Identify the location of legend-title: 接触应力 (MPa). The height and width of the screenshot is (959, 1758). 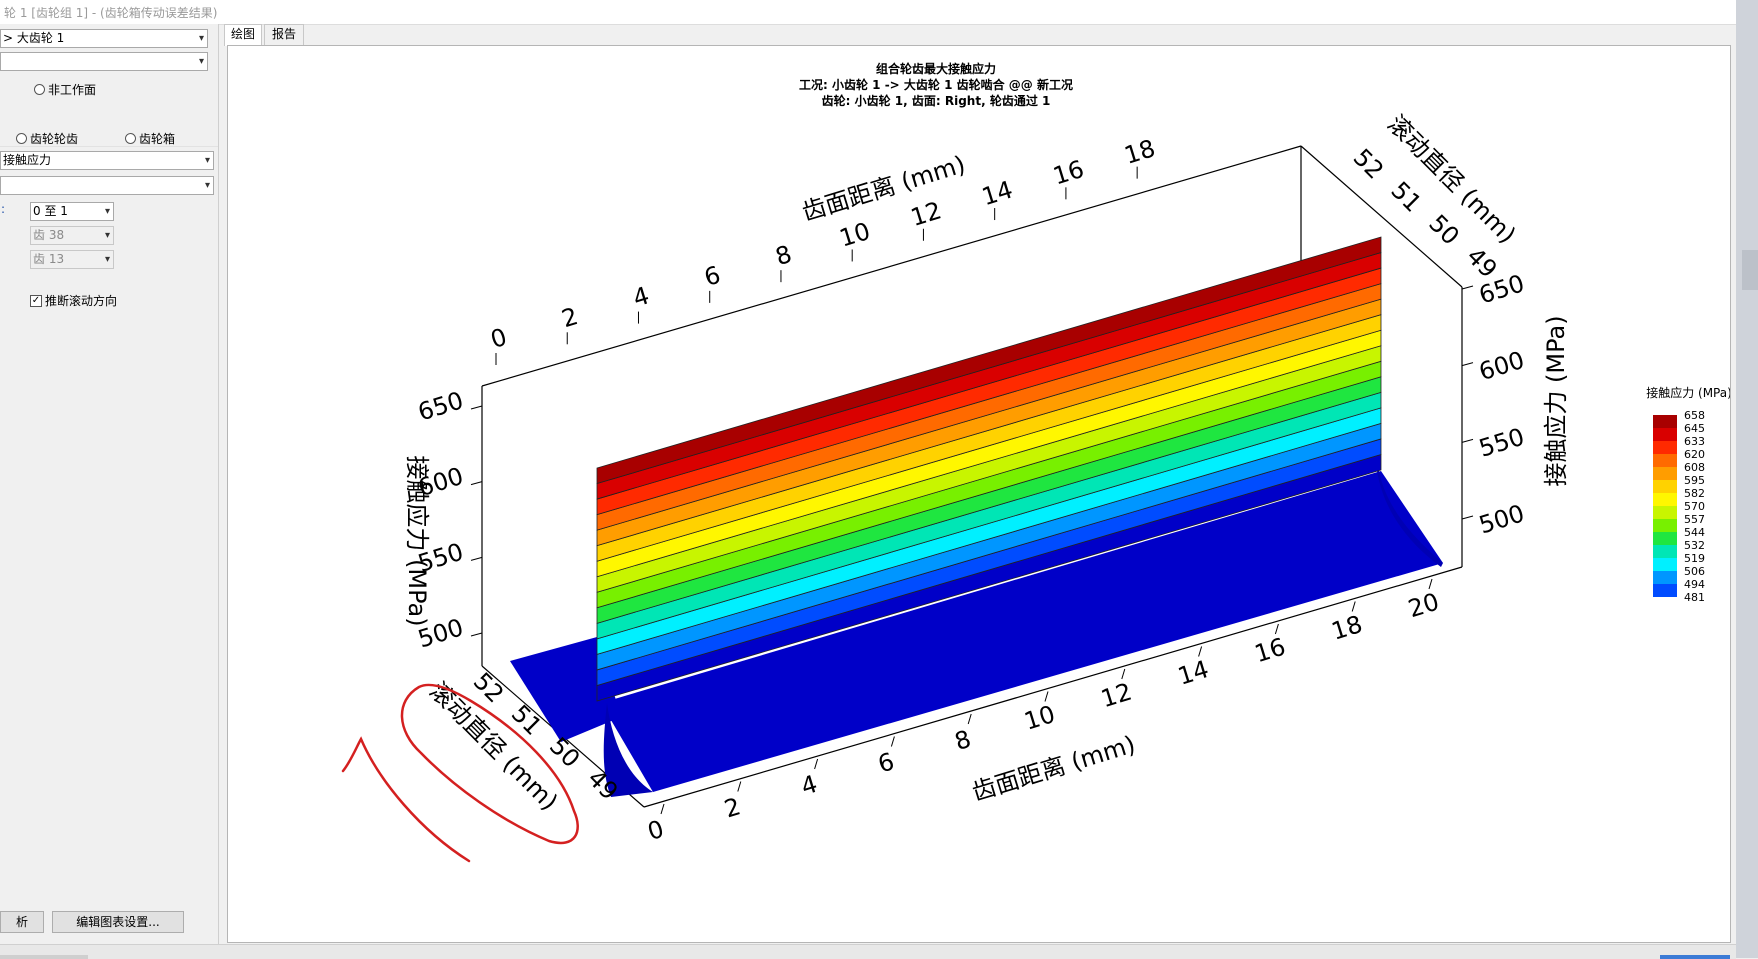
(1688, 392).